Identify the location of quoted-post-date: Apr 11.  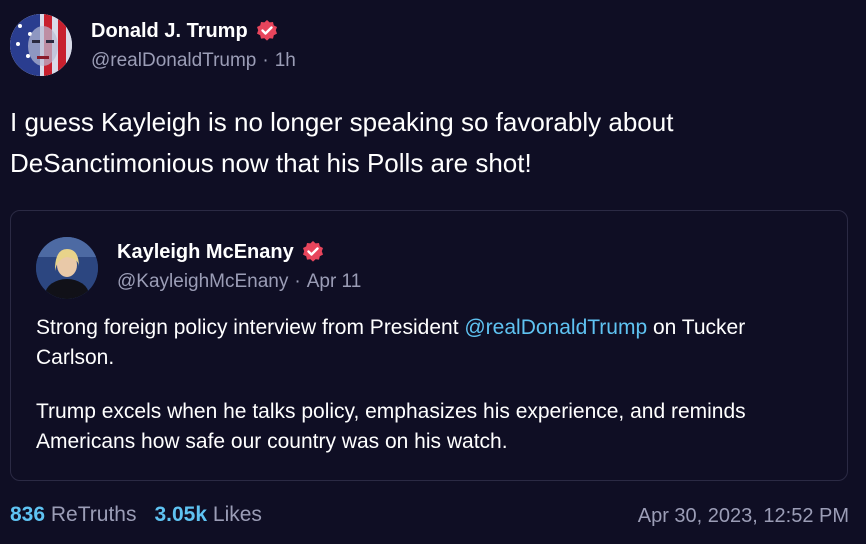
(334, 281).